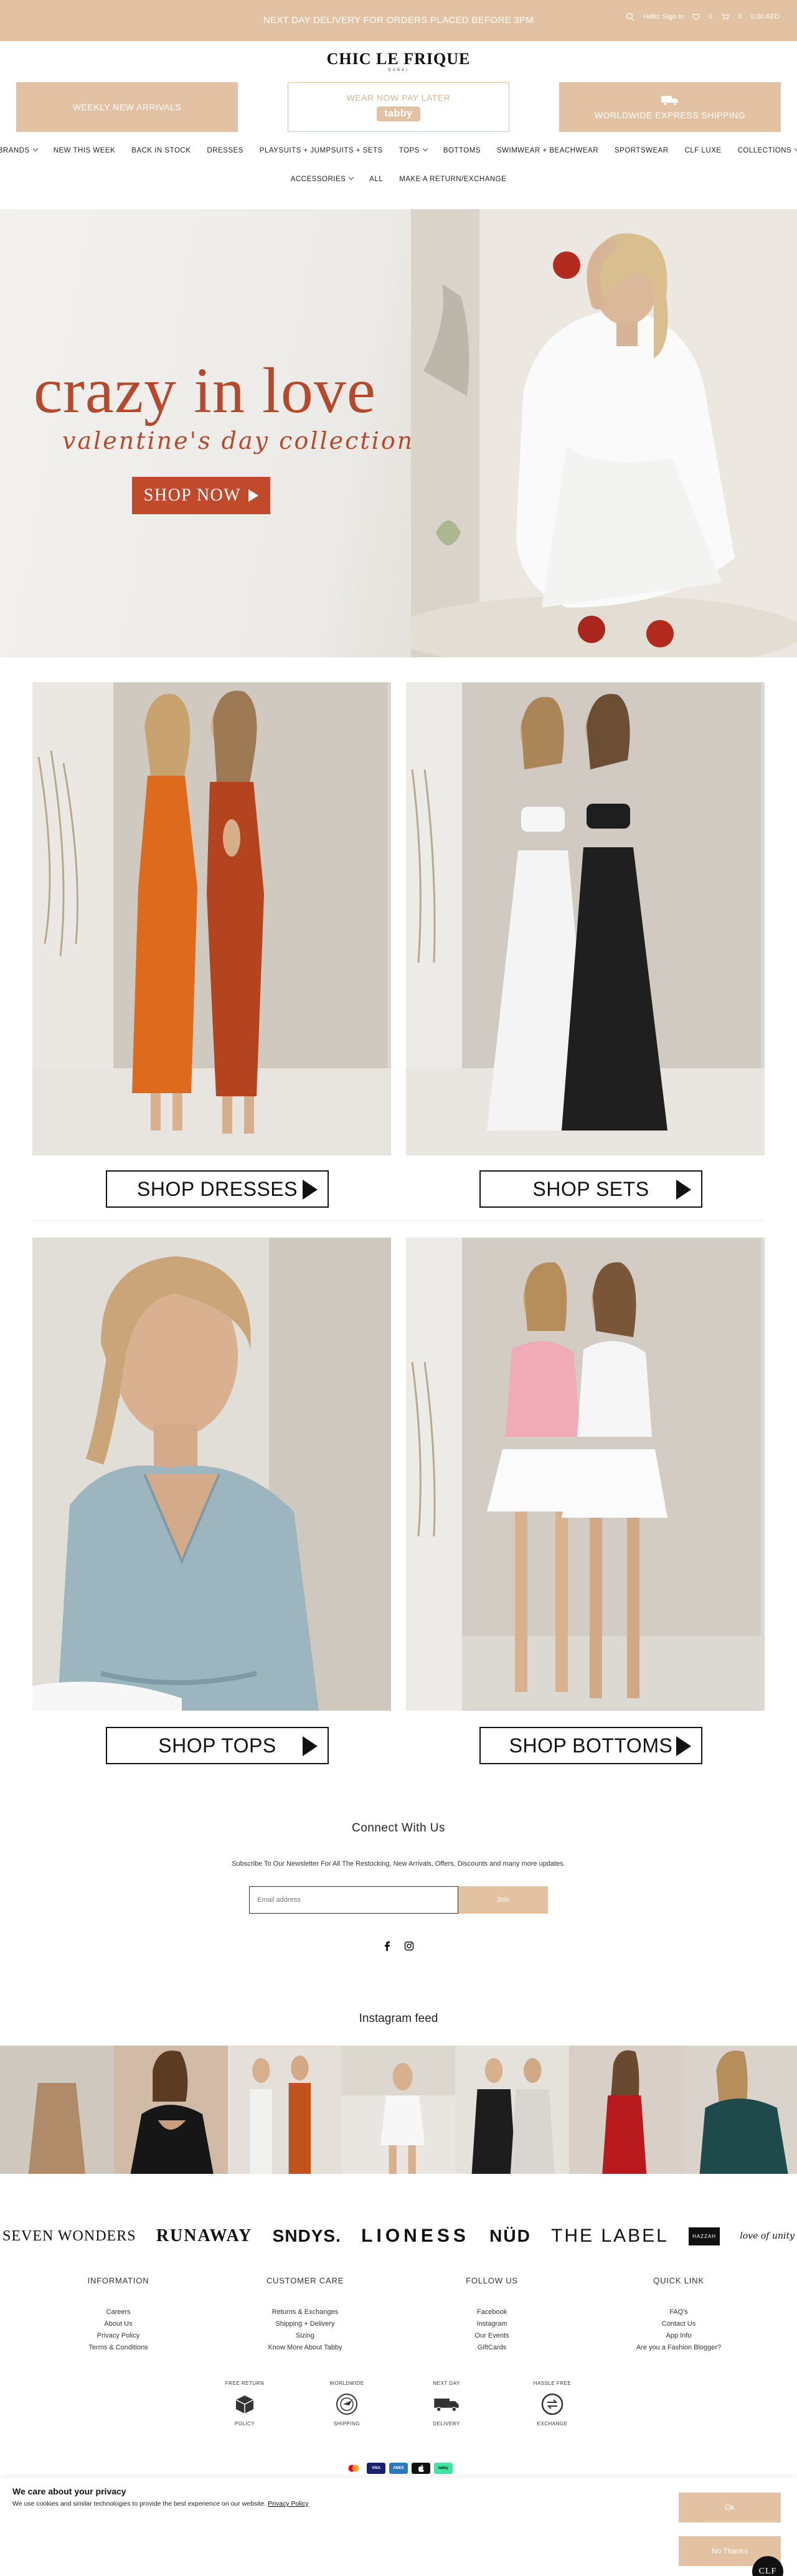  What do you see at coordinates (19, 150) in the screenshot?
I see `nav-brands: BRANDS` at bounding box center [19, 150].